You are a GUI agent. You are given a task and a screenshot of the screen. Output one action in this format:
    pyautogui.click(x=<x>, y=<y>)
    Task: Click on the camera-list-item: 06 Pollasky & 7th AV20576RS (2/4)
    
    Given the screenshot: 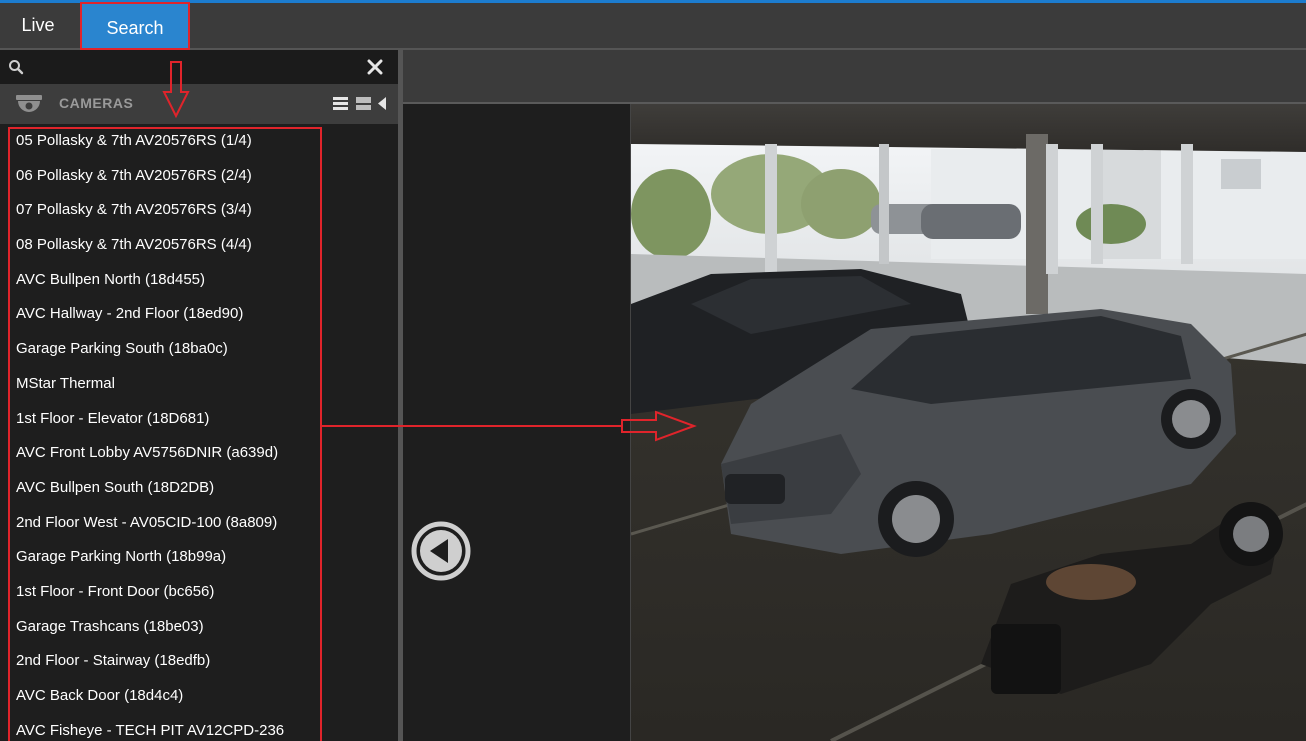 What is the action you would take?
    pyautogui.click(x=199, y=176)
    